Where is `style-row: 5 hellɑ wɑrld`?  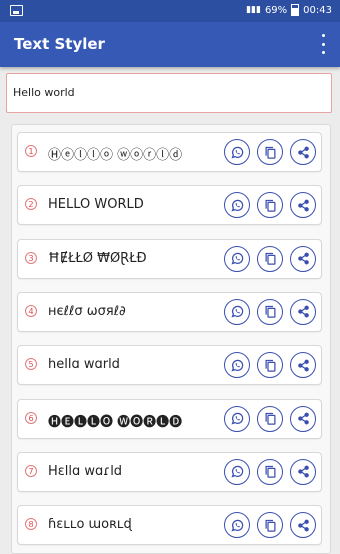
style-row: 5 hellɑ wɑrld is located at coordinates (169, 365).